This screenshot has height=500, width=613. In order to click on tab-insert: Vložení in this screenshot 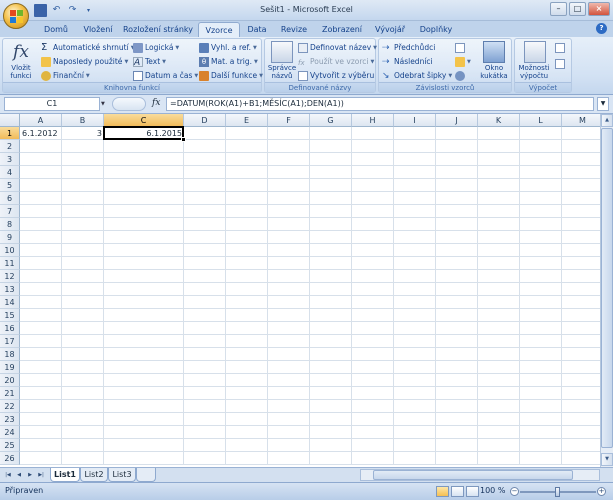, I will do `click(98, 29)`.